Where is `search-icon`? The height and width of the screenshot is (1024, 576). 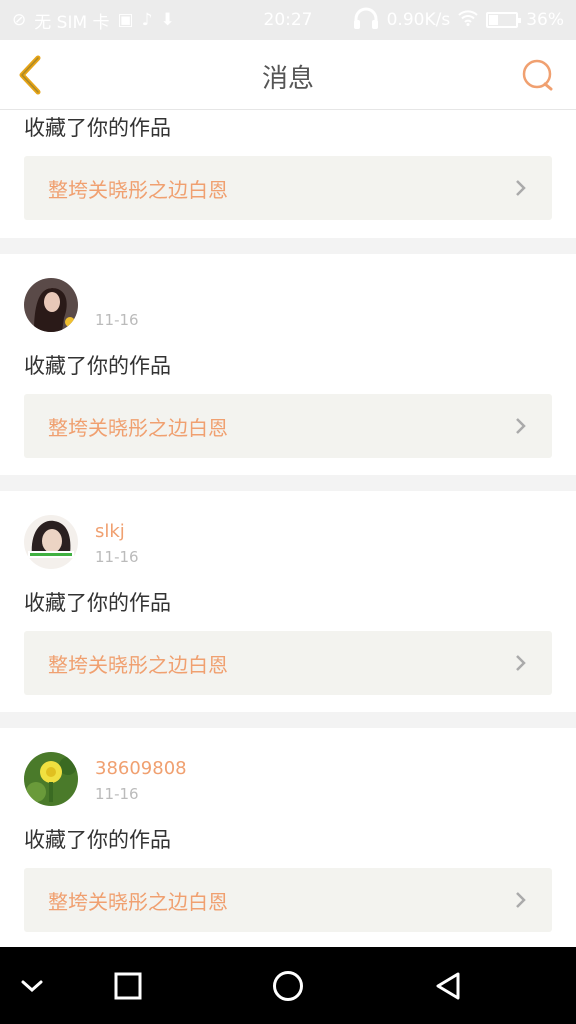 search-icon is located at coordinates (537, 75).